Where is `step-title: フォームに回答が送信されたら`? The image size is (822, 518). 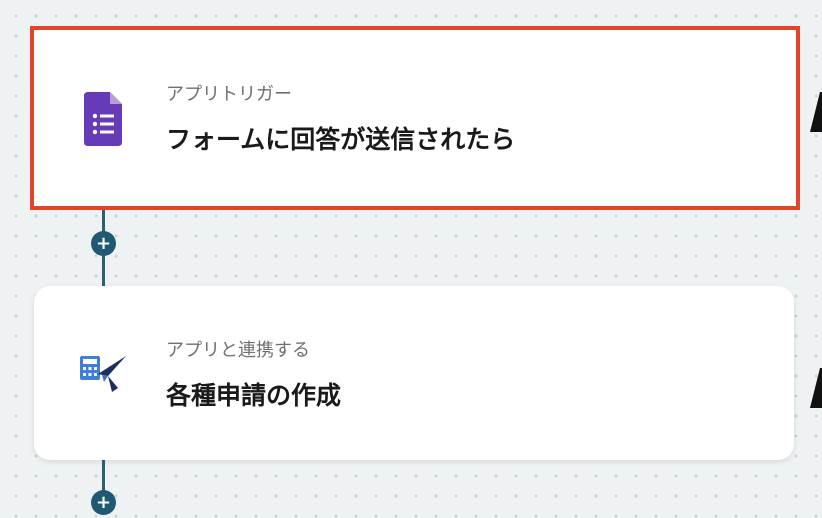 step-title: フォームに回答が送信されたら is located at coordinates (341, 139).